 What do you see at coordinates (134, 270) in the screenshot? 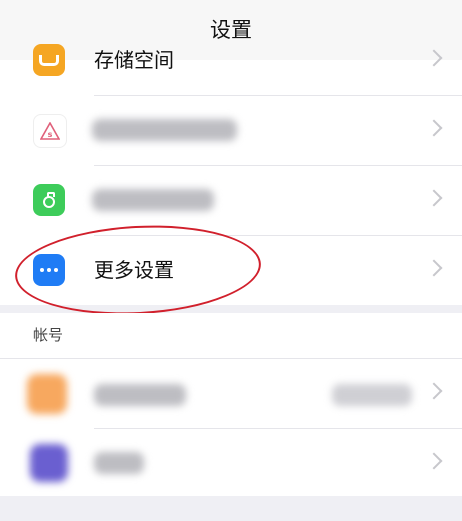
I see `more-settings-label: 更多设置` at bounding box center [134, 270].